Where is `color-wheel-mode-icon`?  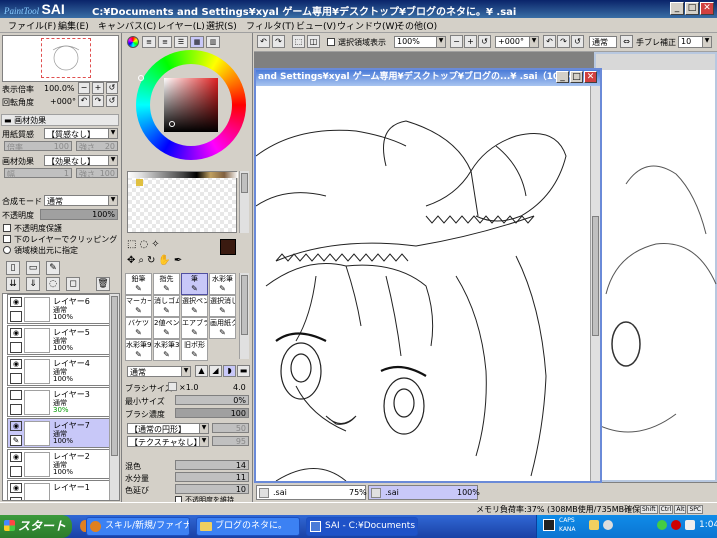
color-wheel-mode-icon is located at coordinates (133, 42).